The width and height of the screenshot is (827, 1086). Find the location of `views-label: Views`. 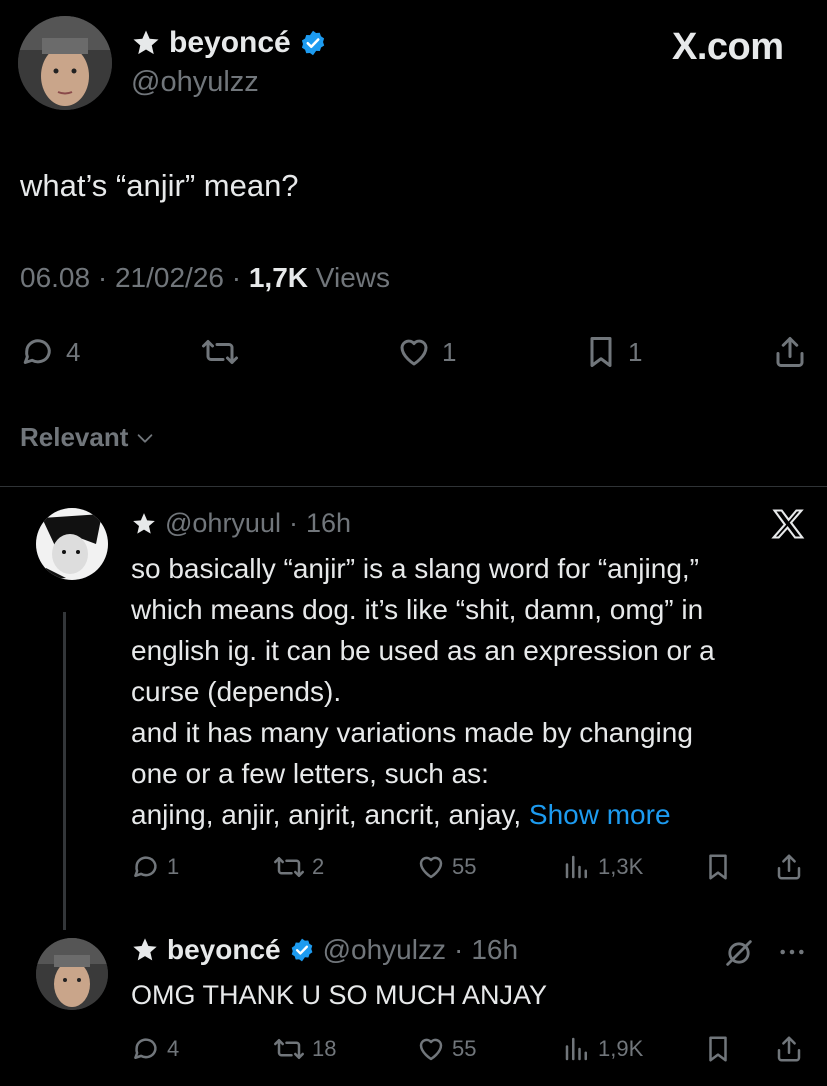

views-label: Views is located at coordinates (352, 277).